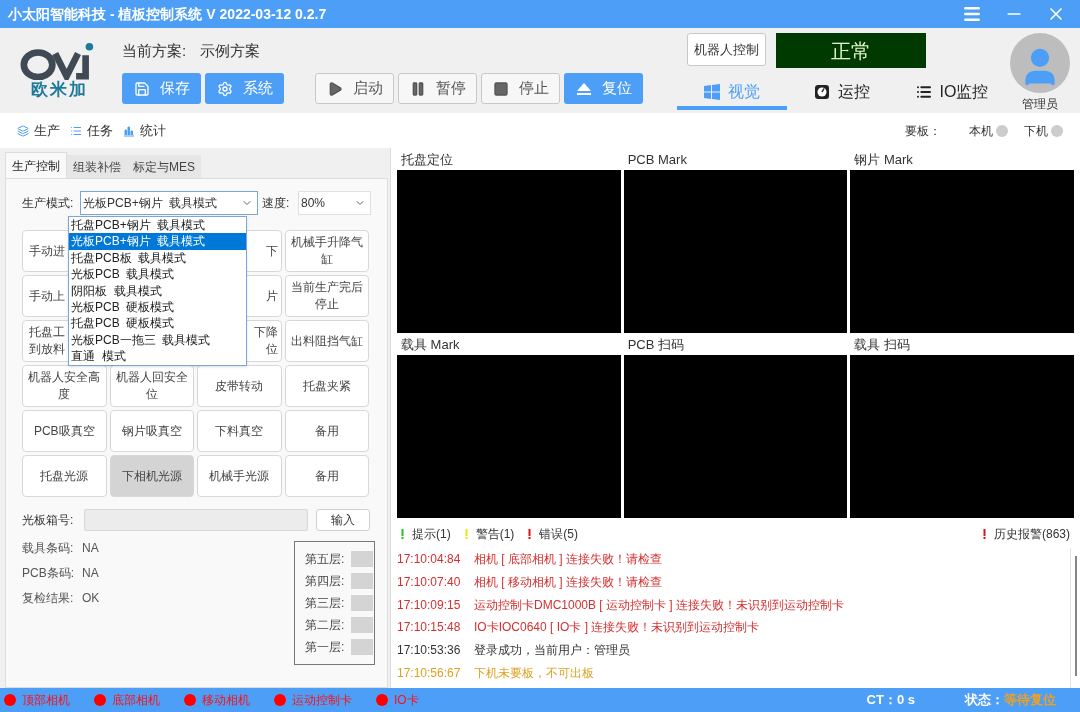 This screenshot has height=712, width=1080. Describe the element at coordinates (322, 700) in the screenshot. I see `device-label: 运动控制卡` at that location.